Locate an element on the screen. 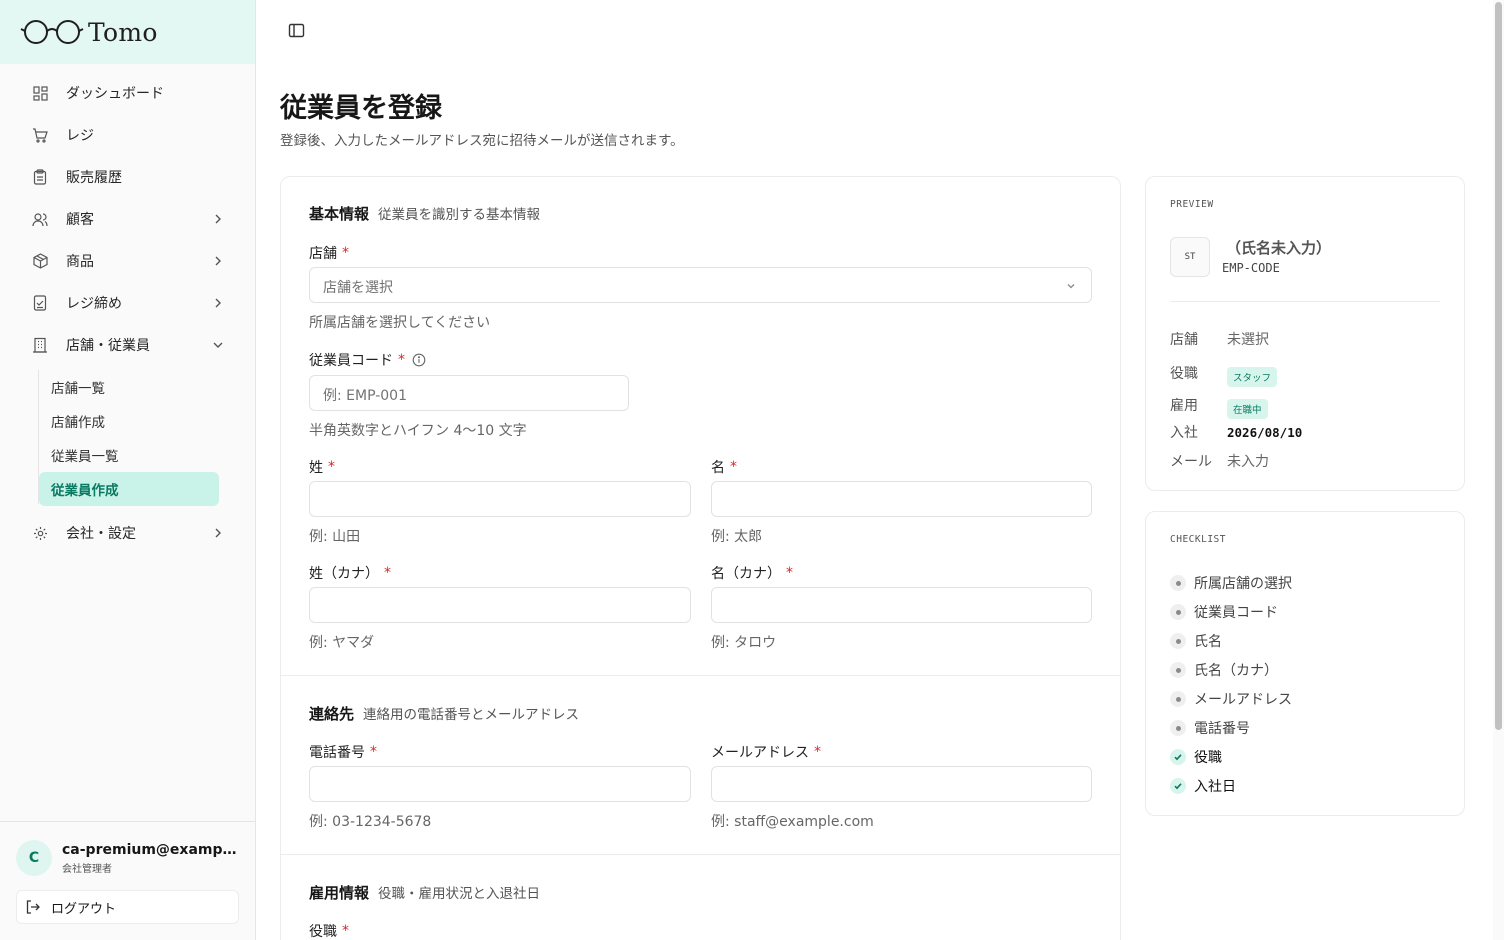 This screenshot has width=1504, height=940. sidebar-item-label: 会社・設定 is located at coordinates (101, 534).